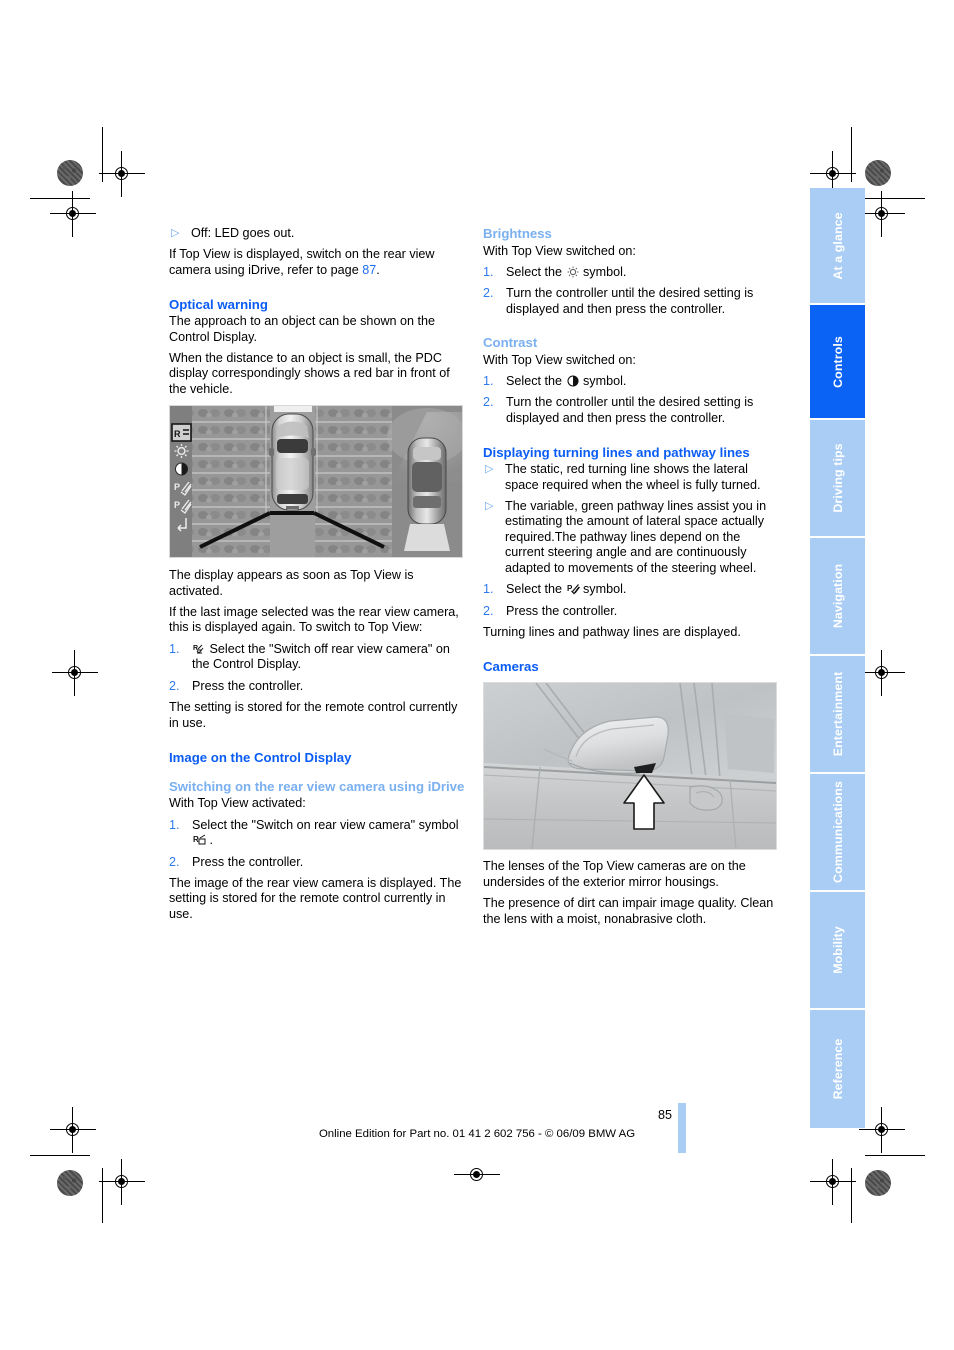  Describe the element at coordinates (317, 233) in the screenshot. I see `bullet-led-off: ▷ Off: LED goes out.` at that location.